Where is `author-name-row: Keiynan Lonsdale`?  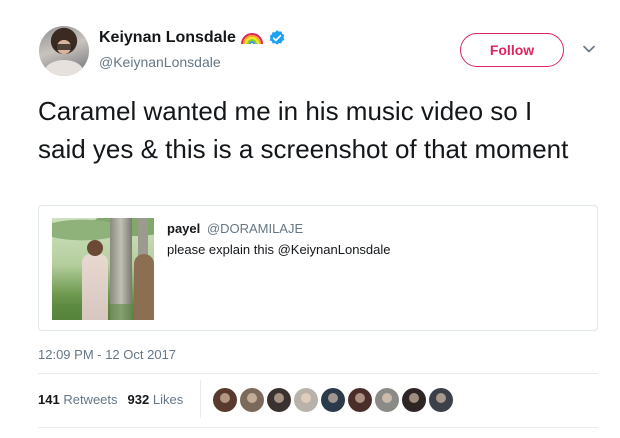 author-name-row: Keiynan Lonsdale is located at coordinates (192, 38).